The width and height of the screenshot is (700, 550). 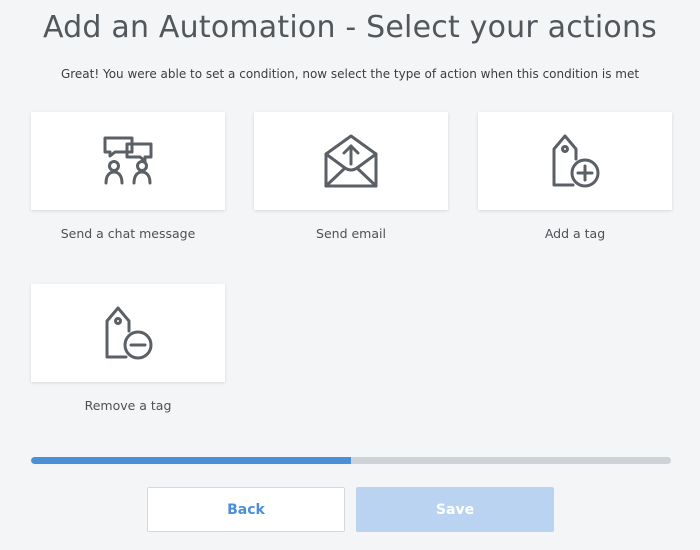 I want to click on chat-people-icon, so click(x=128, y=161).